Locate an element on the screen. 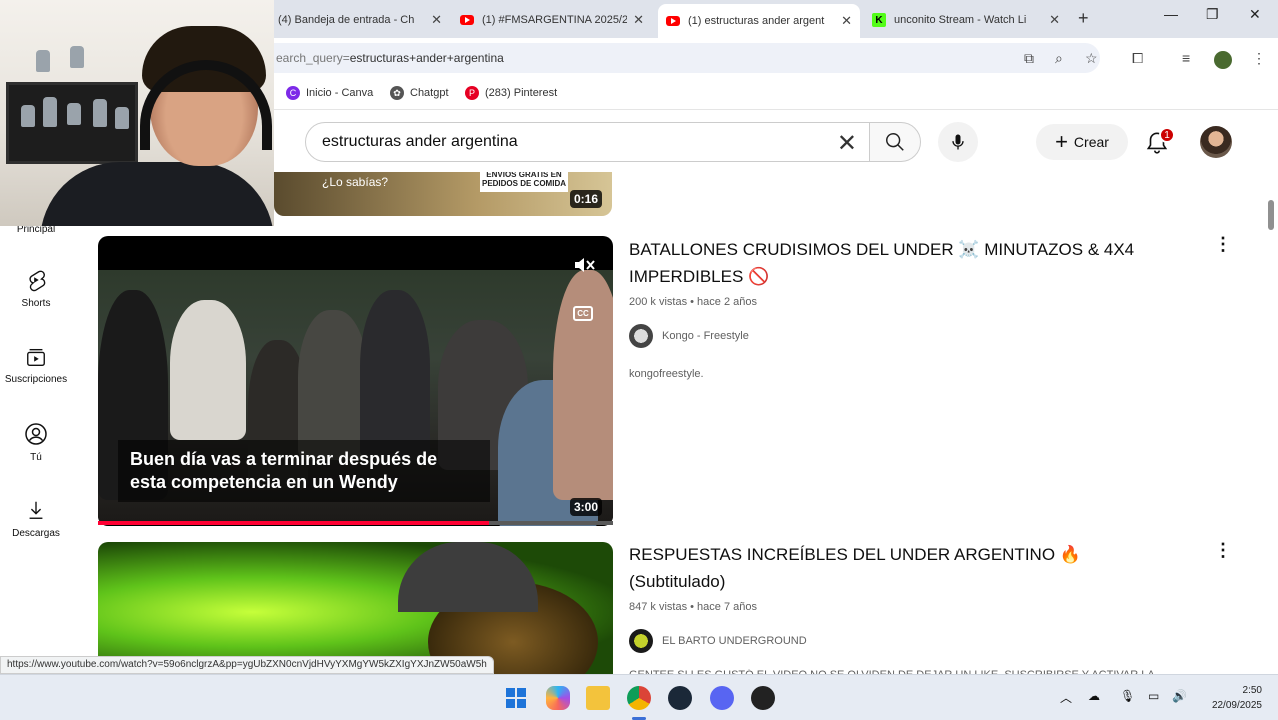 Image resolution: width=1278 pixels, height=720 pixels. tab-gmail: (4) Bandeja de entrada - Ch ✕ is located at coordinates (360, 20).